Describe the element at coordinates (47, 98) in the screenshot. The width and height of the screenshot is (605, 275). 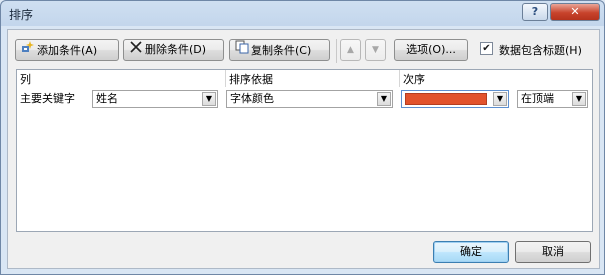
I see `primary-key-label: 主要关键字` at that location.